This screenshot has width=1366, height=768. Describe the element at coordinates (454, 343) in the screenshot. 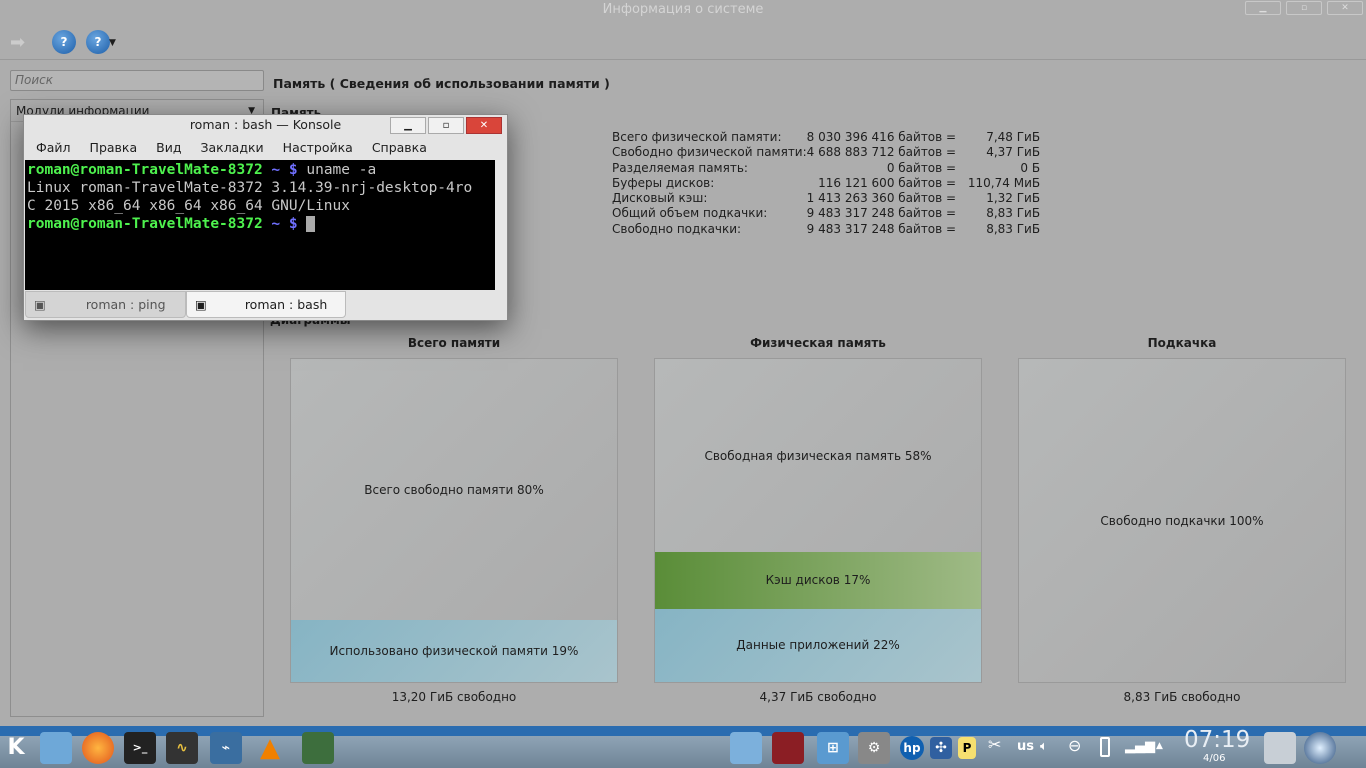

I see `chart-title: Всего памяти` at that location.